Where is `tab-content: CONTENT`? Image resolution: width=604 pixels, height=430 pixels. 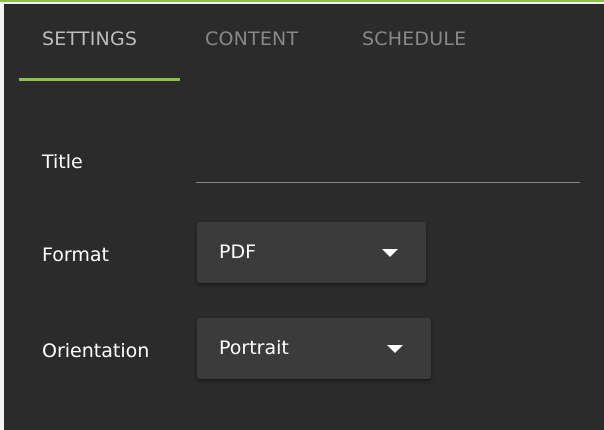 tab-content: CONTENT is located at coordinates (251, 39).